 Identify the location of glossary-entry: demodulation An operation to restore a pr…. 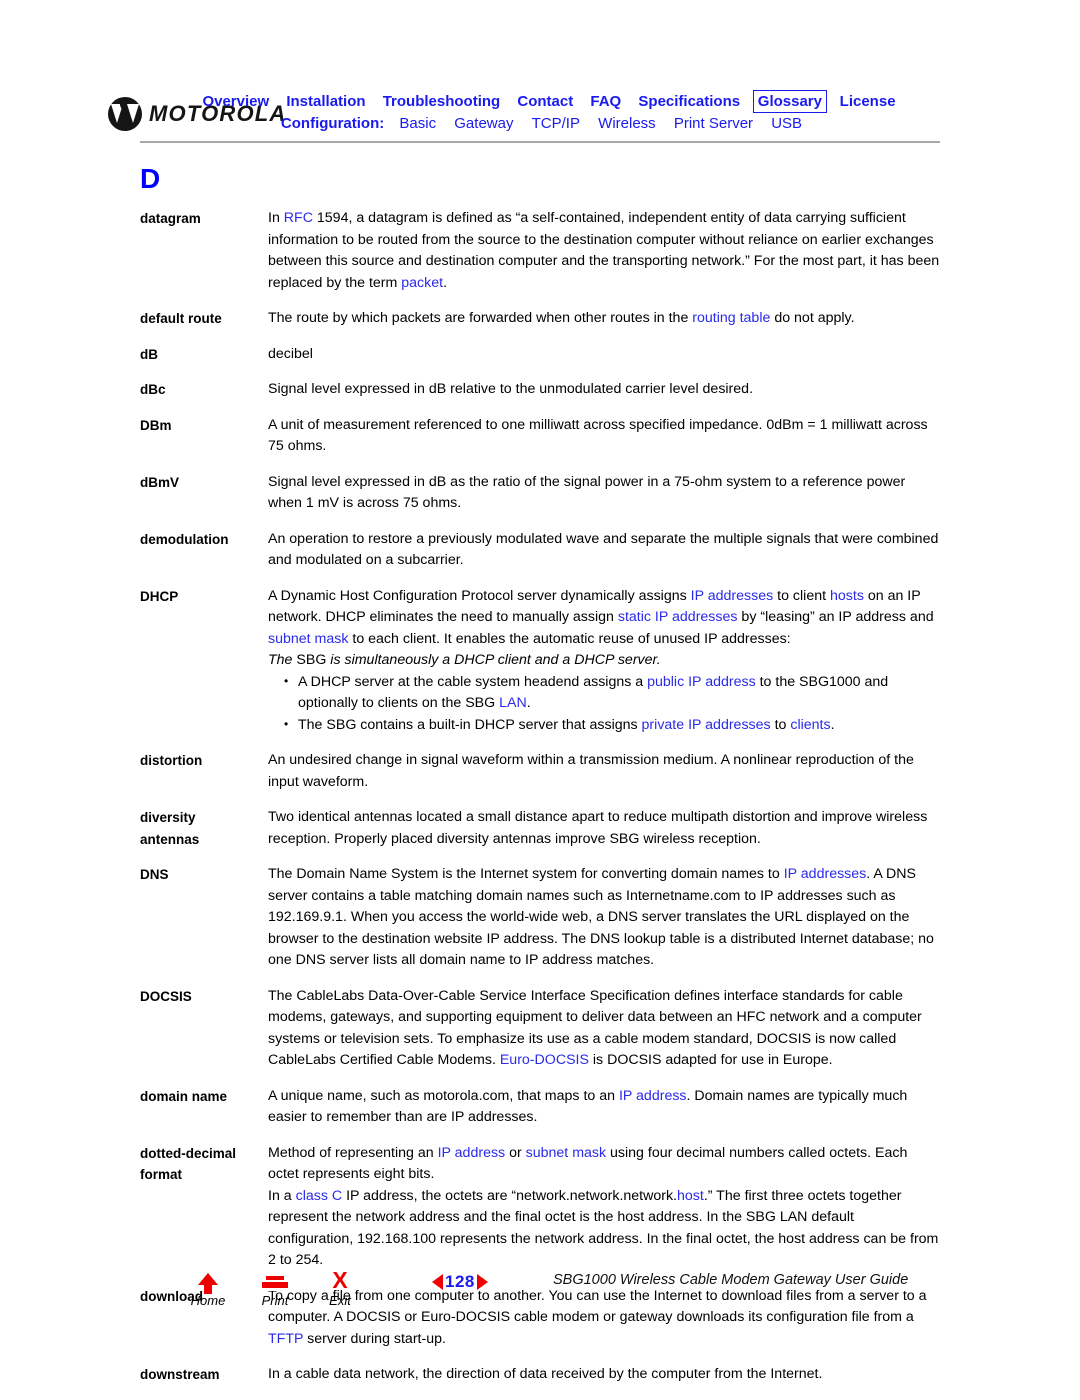
(540, 550).